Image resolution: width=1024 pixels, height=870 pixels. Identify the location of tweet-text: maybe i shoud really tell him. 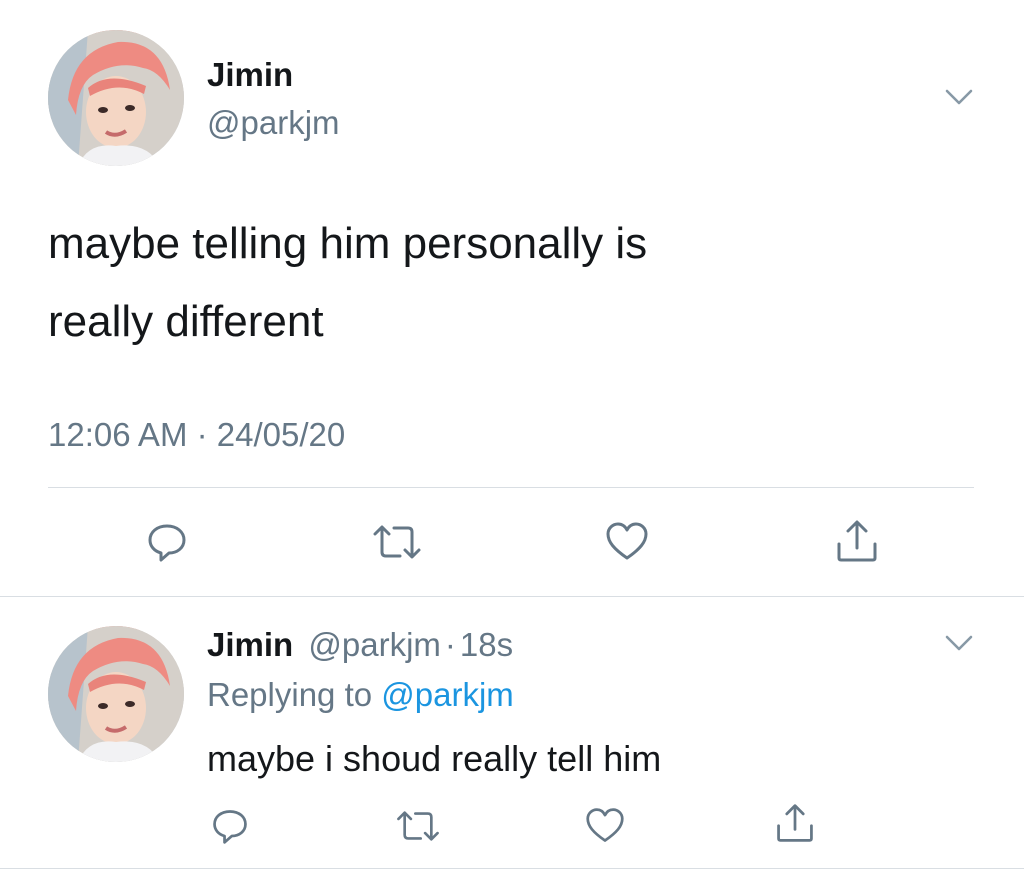
(434, 758).